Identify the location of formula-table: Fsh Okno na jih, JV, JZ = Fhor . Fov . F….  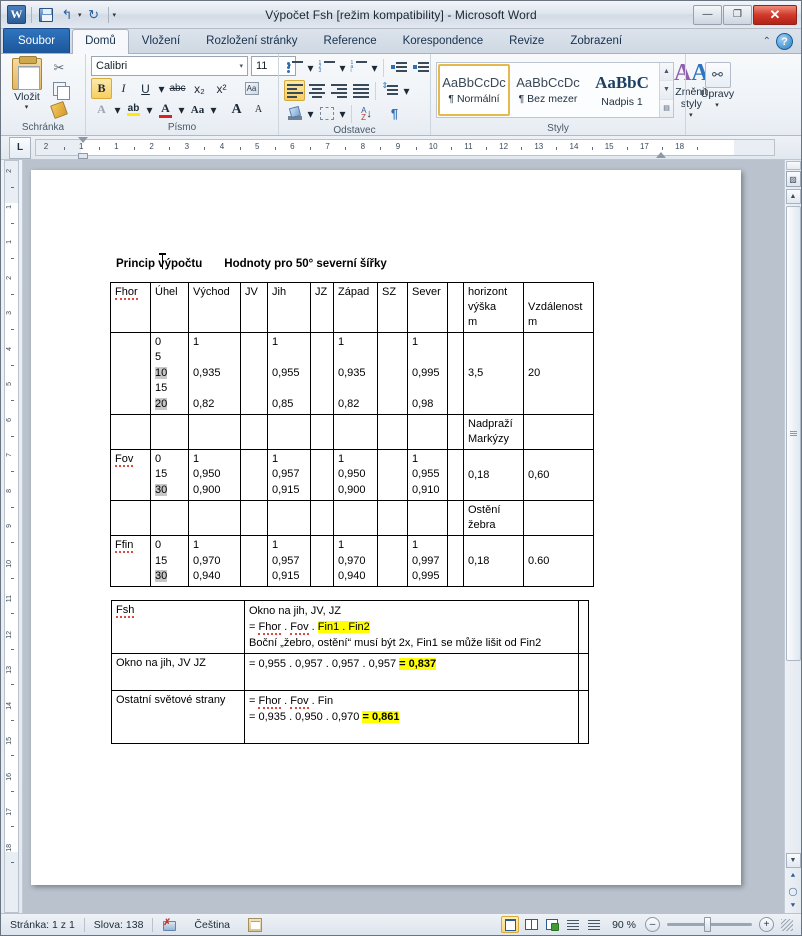
(350, 672).